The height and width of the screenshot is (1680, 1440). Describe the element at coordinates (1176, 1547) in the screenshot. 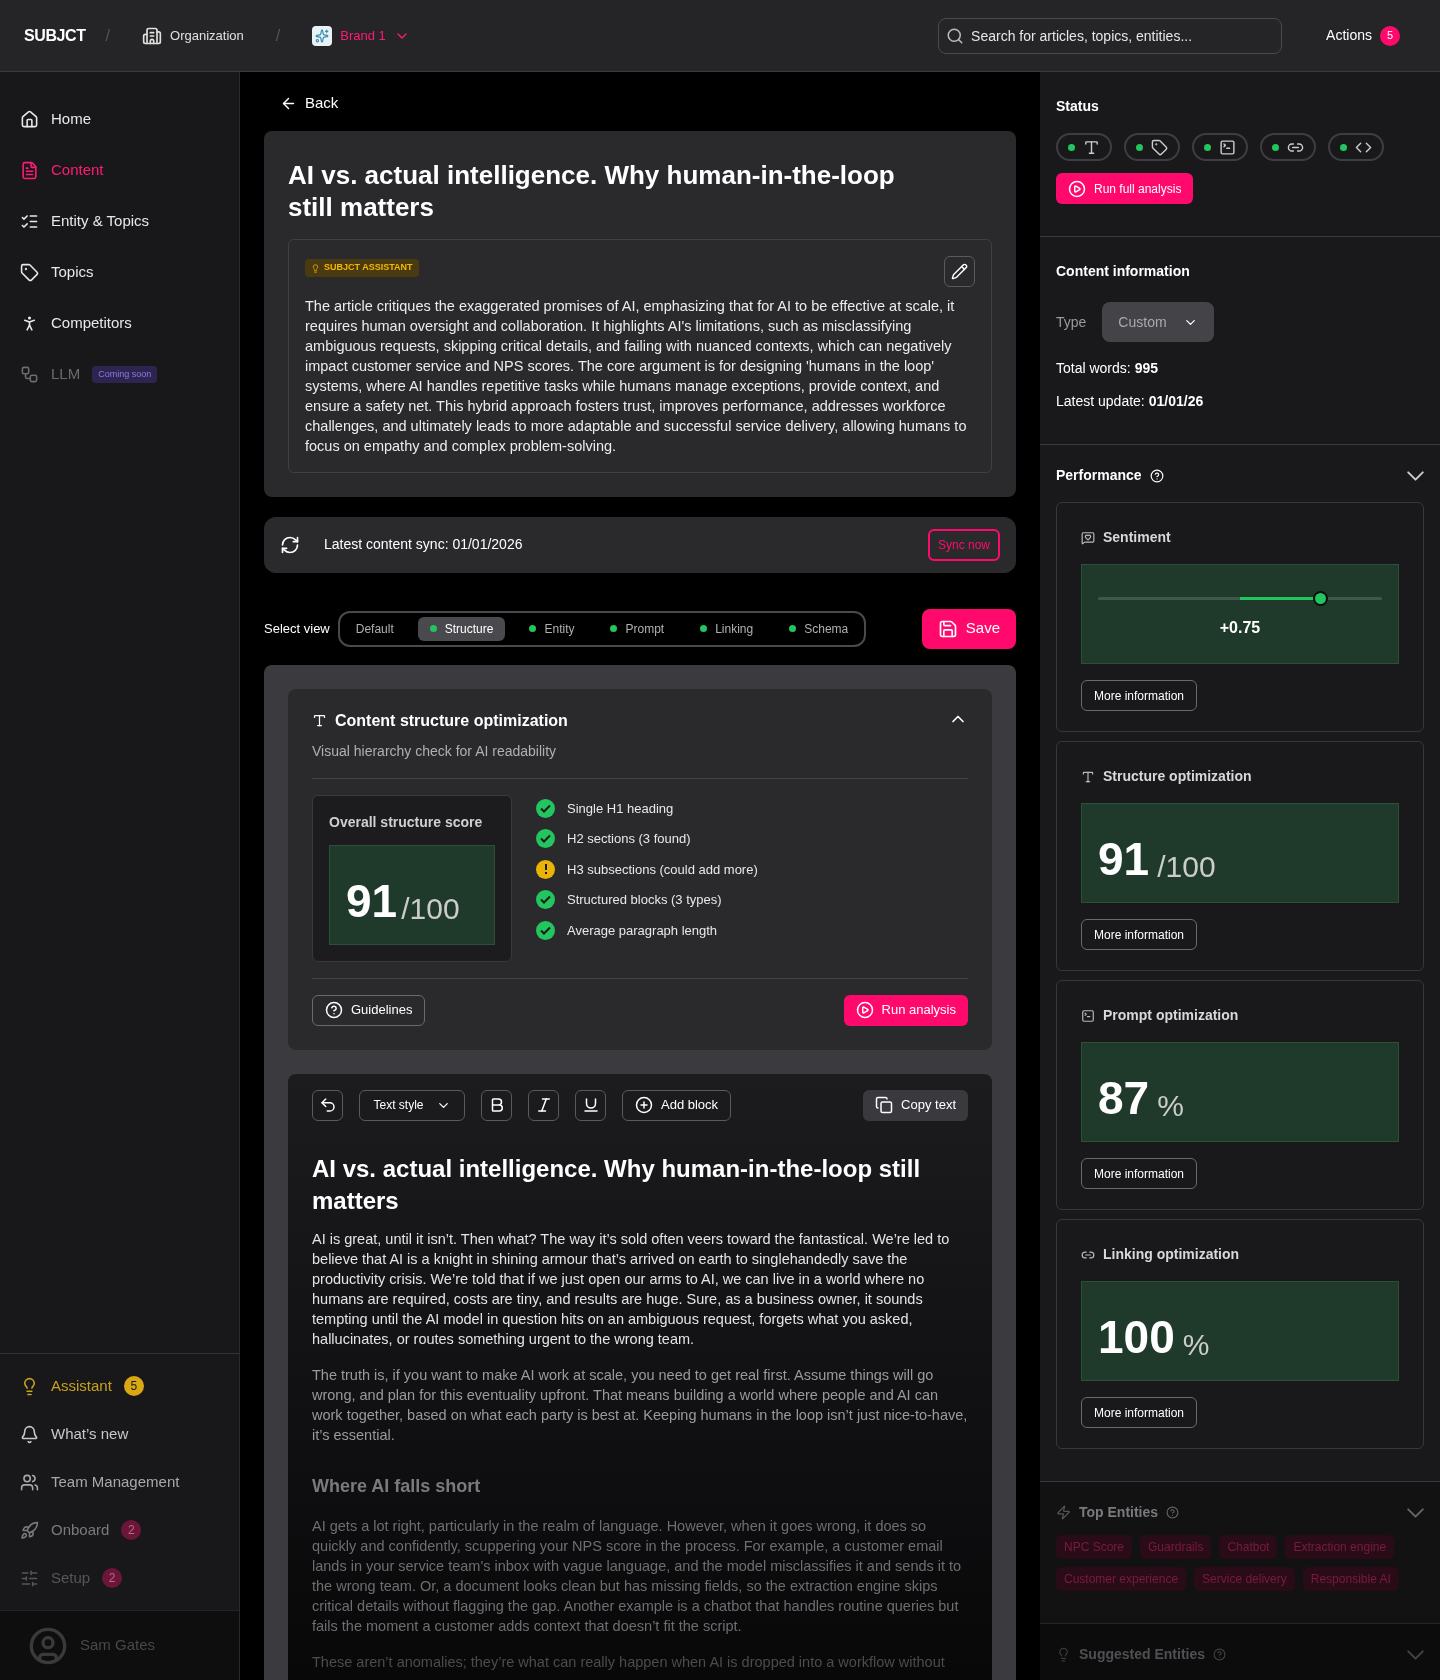

I see `entity-tag: Guardrails` at that location.